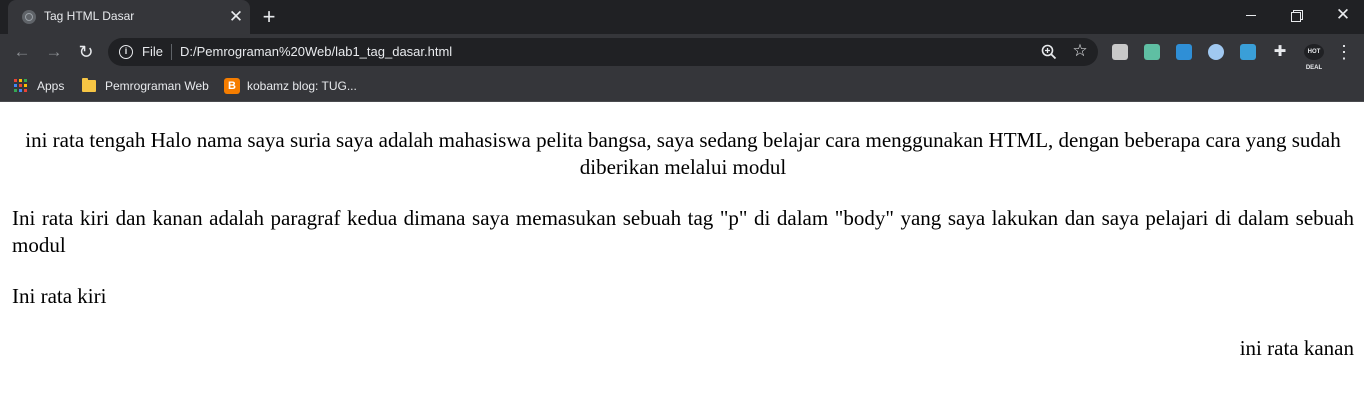 This screenshot has height=404, width=1364. Describe the element at coordinates (126, 52) in the screenshot. I see `info-icon: i` at that location.